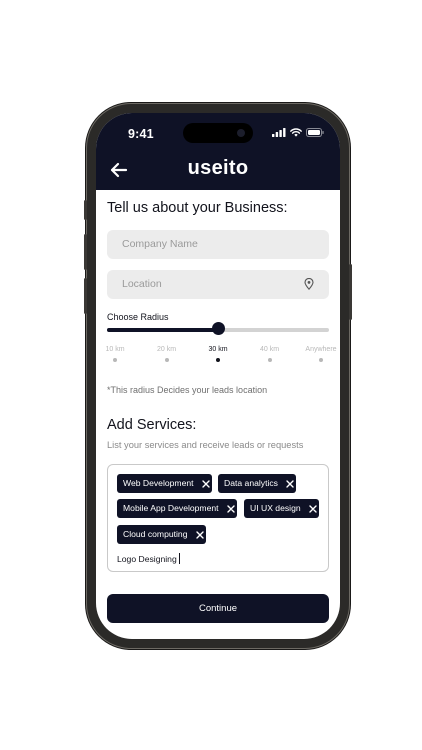 This screenshot has height=750, width=422. What do you see at coordinates (158, 483) in the screenshot?
I see `service-chip-label: Web Development` at bounding box center [158, 483].